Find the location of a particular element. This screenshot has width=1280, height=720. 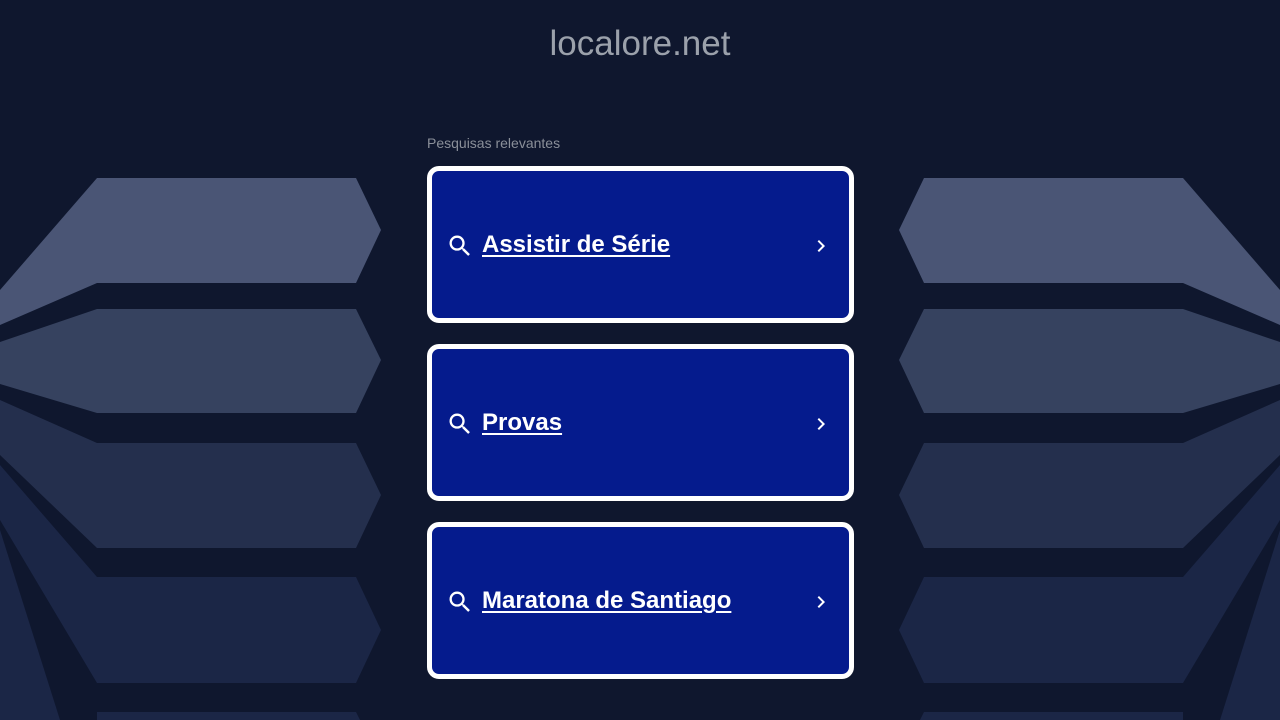

result-card-2: Provas is located at coordinates (640, 422).